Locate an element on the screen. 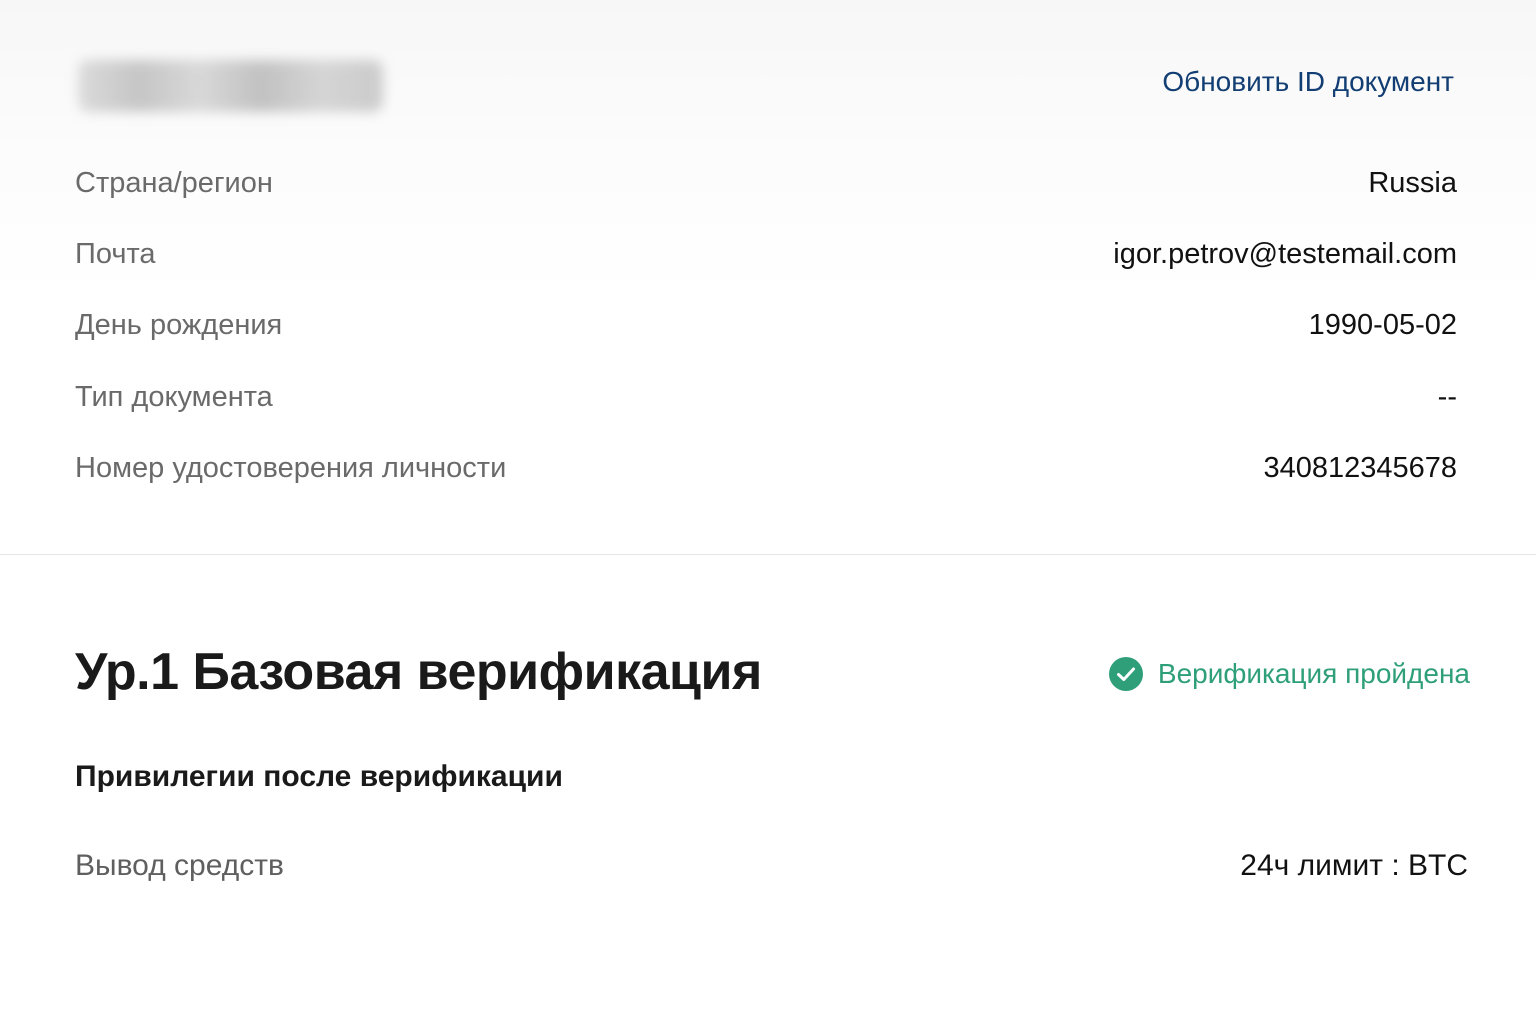 This screenshot has height=1024, width=1536. verification-status: Верификация пройдена is located at coordinates (1289, 674).